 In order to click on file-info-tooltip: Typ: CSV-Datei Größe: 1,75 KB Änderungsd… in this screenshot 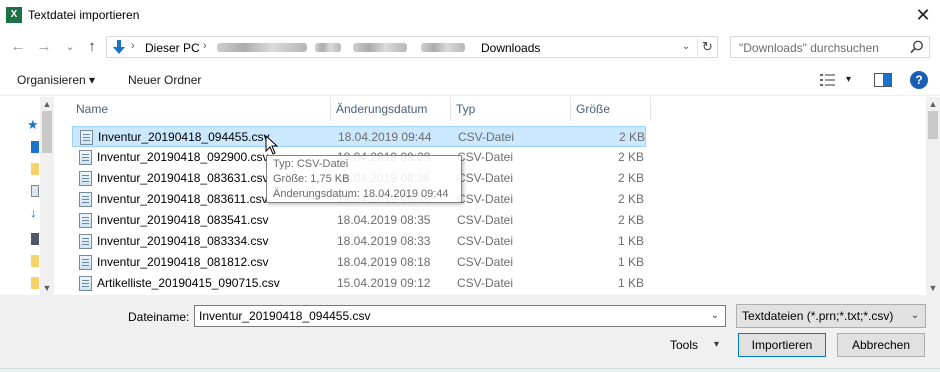, I will do `click(364, 179)`.